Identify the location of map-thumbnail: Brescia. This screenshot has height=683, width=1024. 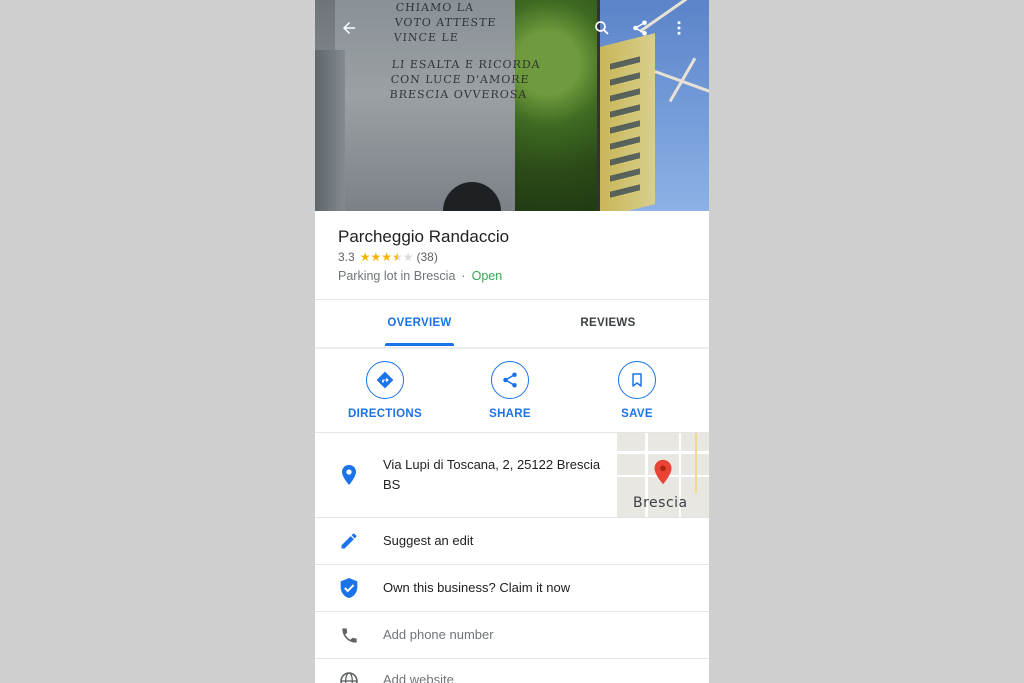
(663, 475).